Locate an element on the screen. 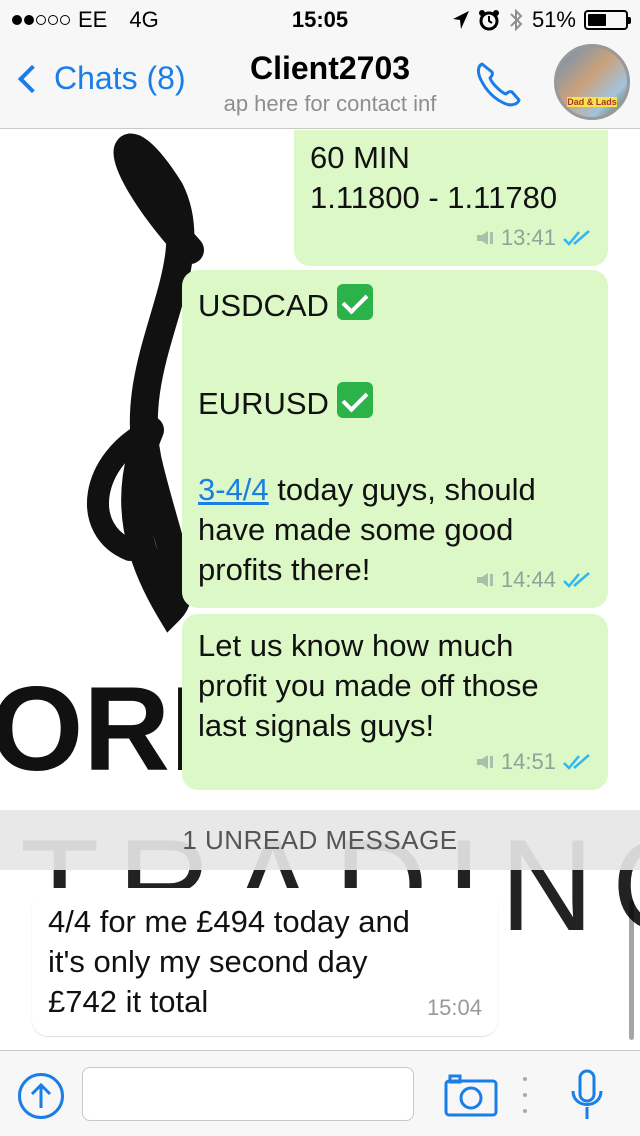 This screenshot has height=1136, width=640. upload-arrow-icon is located at coordinates (41, 1096).